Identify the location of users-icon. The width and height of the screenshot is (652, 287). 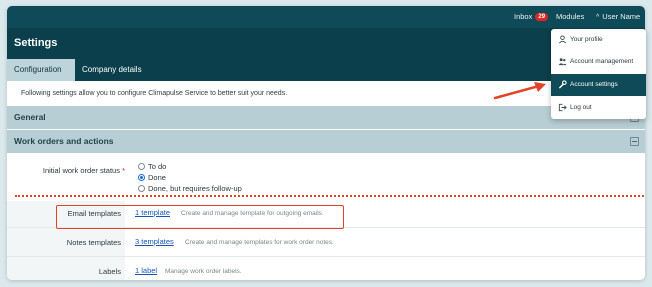
(562, 62).